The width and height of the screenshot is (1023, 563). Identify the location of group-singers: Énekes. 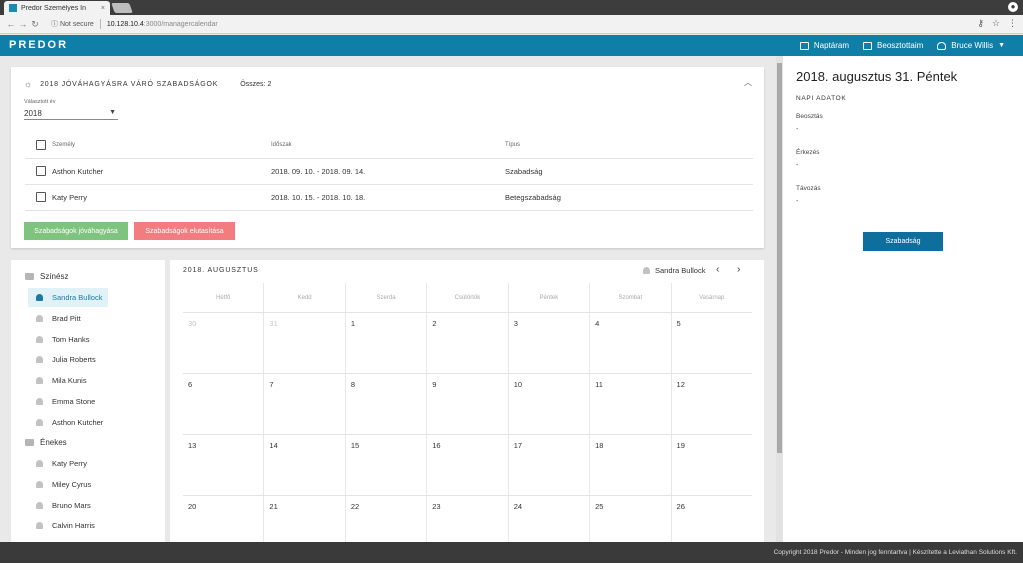
(46, 442).